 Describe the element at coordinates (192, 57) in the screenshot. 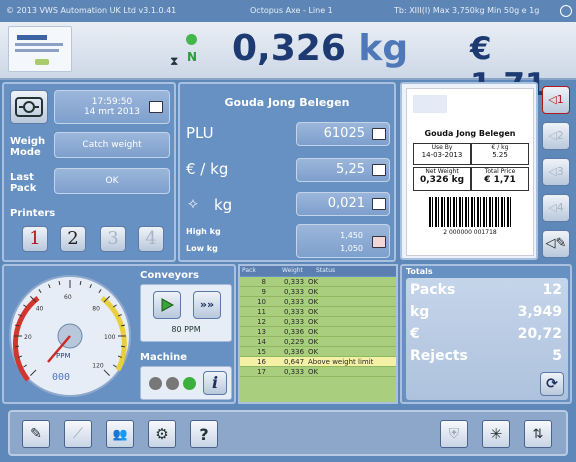

I see `net-indicator: N` at that location.